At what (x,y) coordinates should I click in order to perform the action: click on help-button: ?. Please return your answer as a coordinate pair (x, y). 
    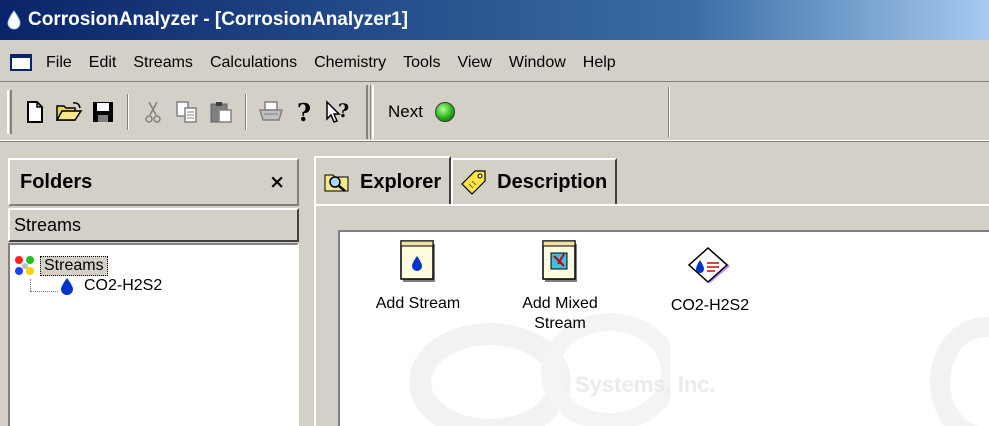
    Looking at the image, I should click on (305, 112).